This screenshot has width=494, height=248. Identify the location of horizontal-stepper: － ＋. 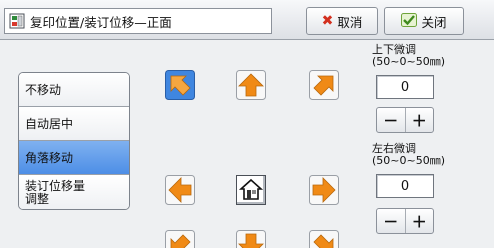
(405, 221).